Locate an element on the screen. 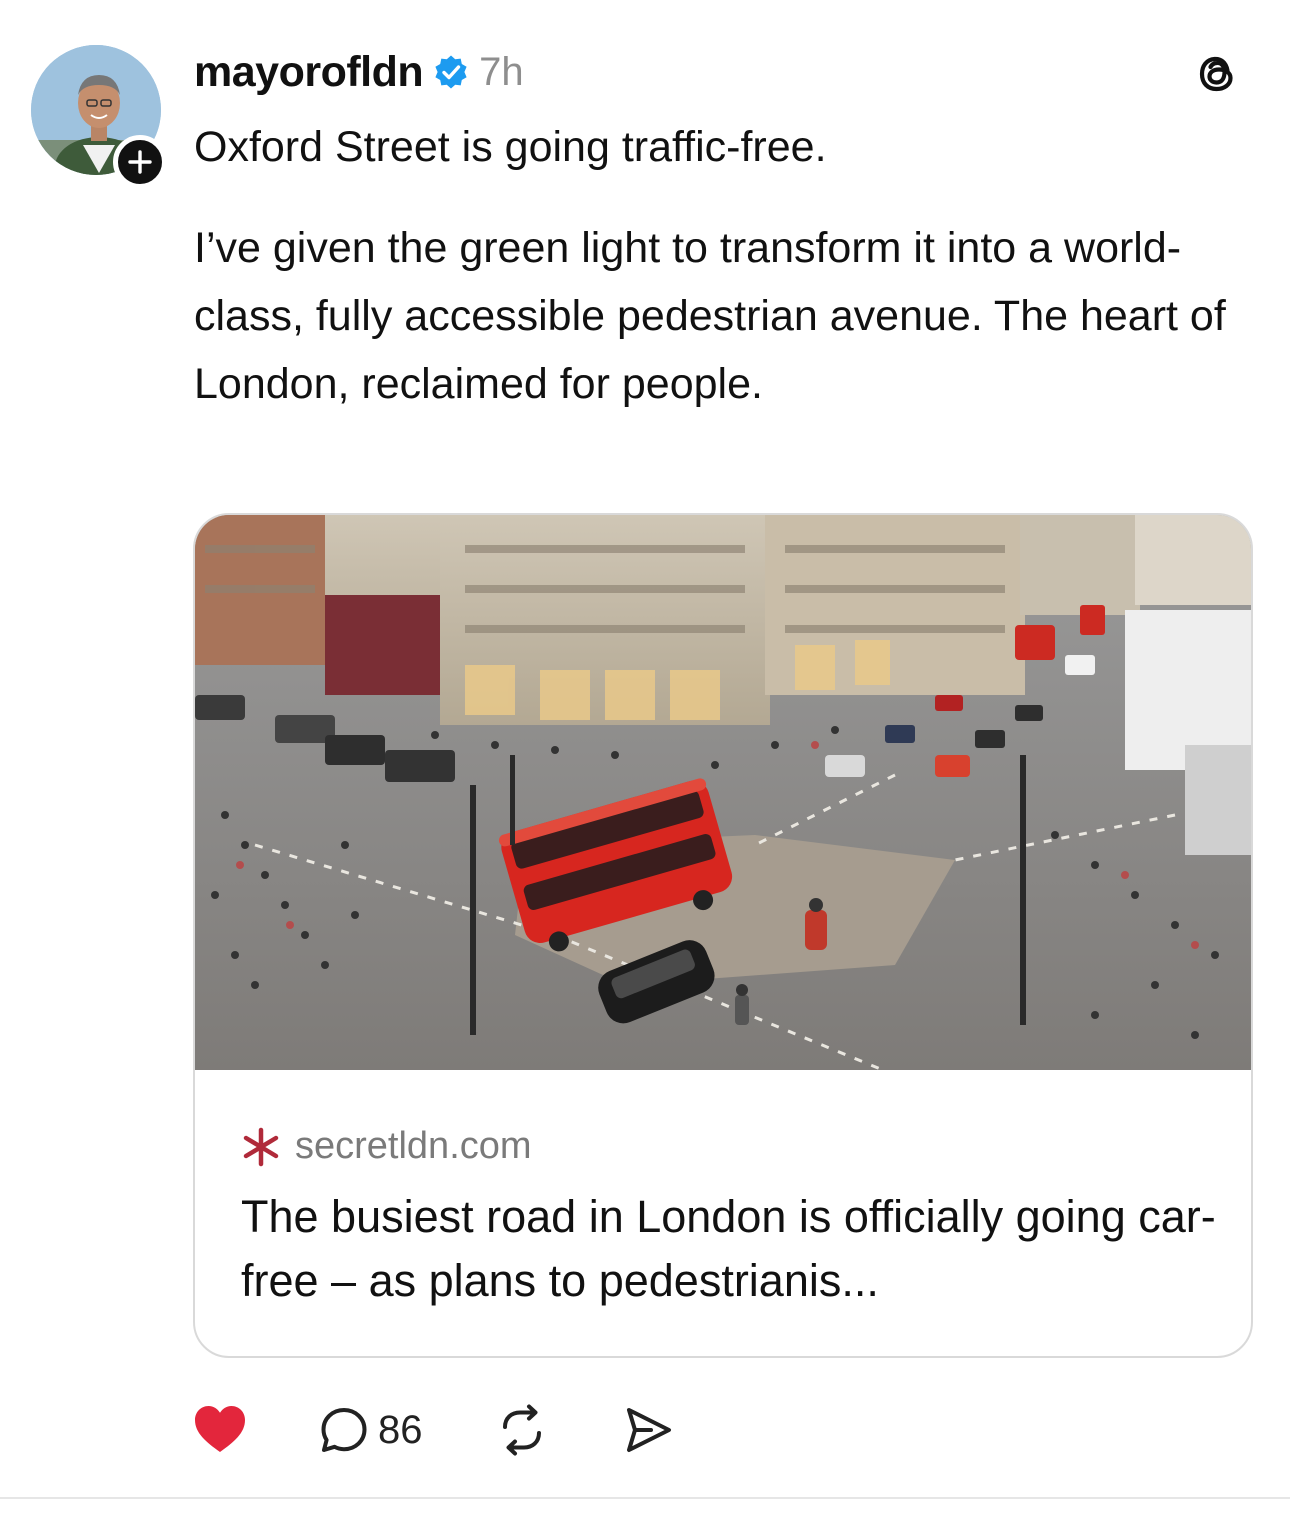  verified-badge-icon is located at coordinates (451, 72).